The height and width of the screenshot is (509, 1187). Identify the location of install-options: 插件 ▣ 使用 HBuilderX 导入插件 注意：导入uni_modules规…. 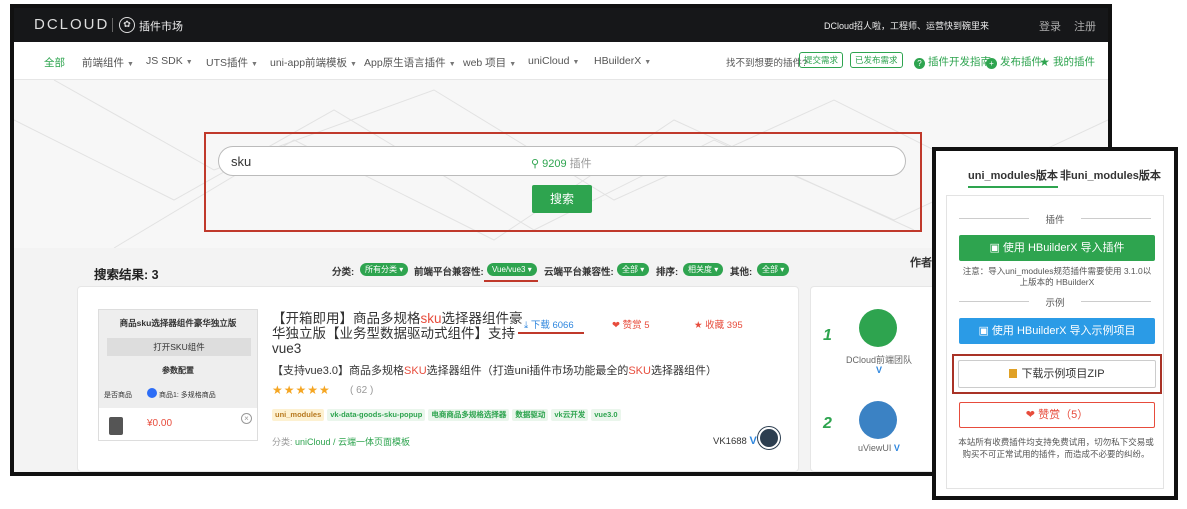
(1055, 342).